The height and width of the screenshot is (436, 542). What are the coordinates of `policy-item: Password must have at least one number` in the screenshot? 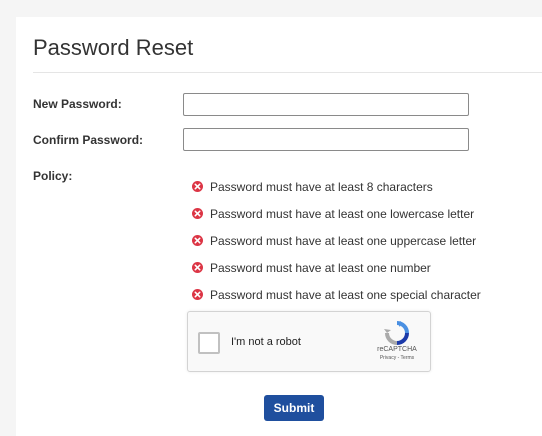 It's located at (336, 267).